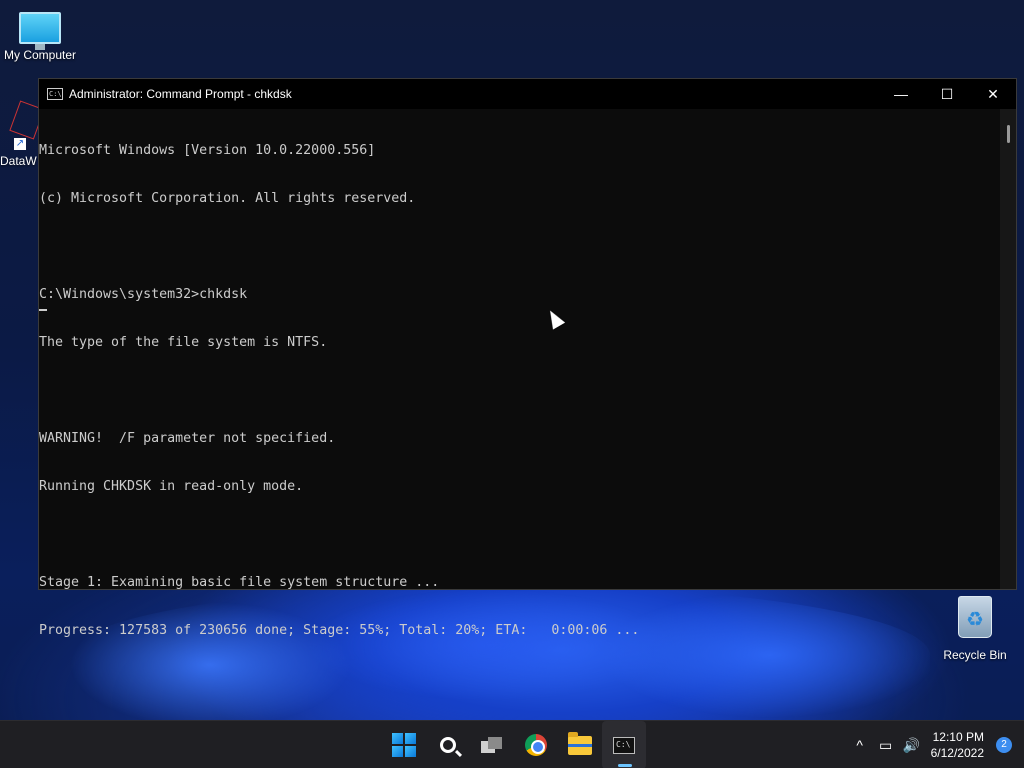  I want to click on network-icon: ▭, so click(886, 745).